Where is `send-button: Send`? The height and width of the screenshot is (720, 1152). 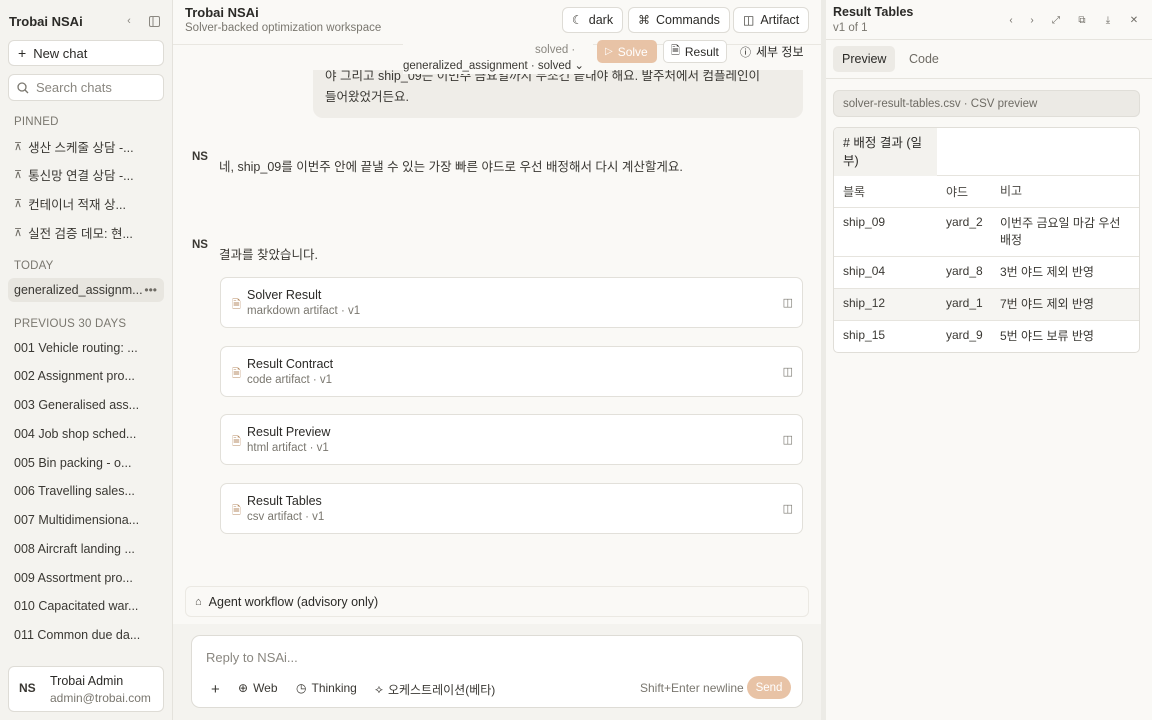
send-button: Send is located at coordinates (769, 687).